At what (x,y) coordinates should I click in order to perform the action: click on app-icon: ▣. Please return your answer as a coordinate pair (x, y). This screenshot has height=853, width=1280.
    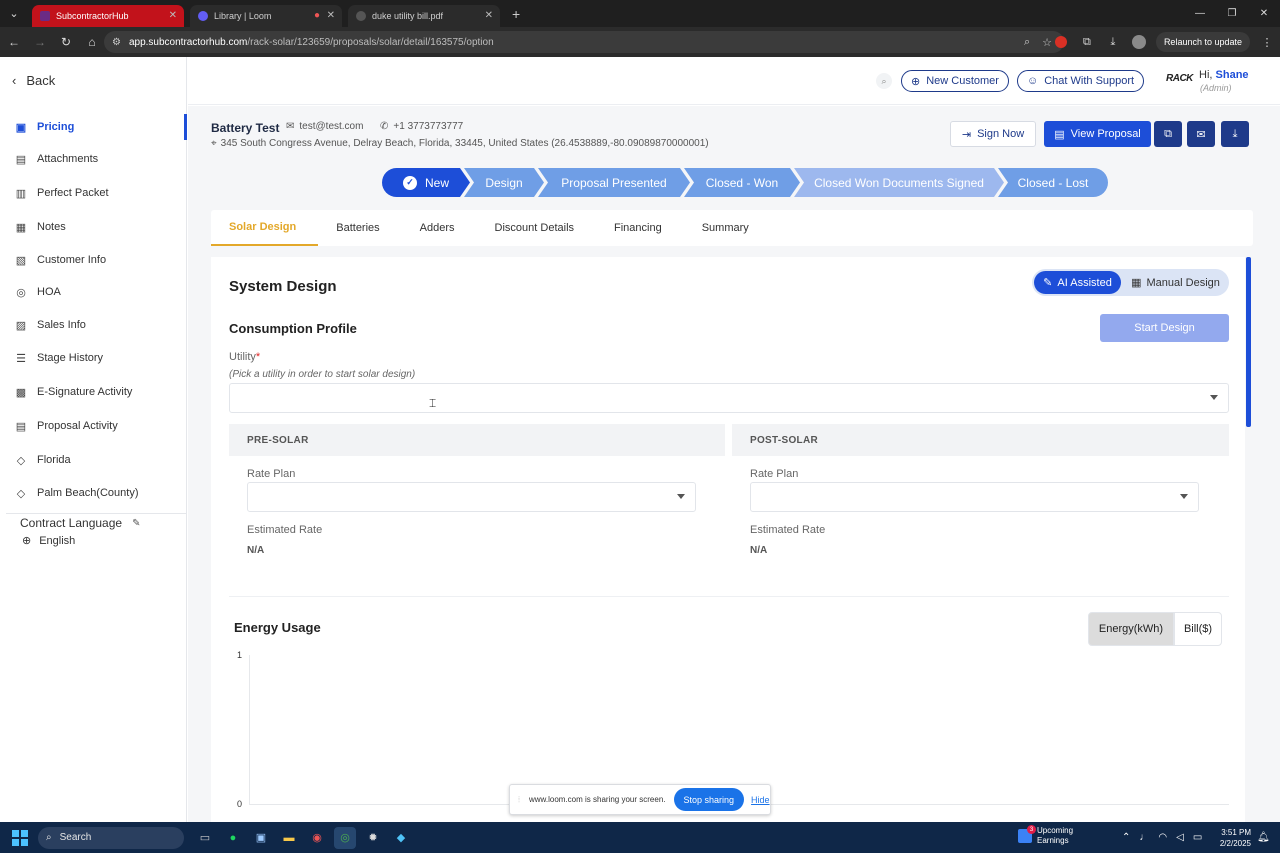
    Looking at the image, I should click on (261, 838).